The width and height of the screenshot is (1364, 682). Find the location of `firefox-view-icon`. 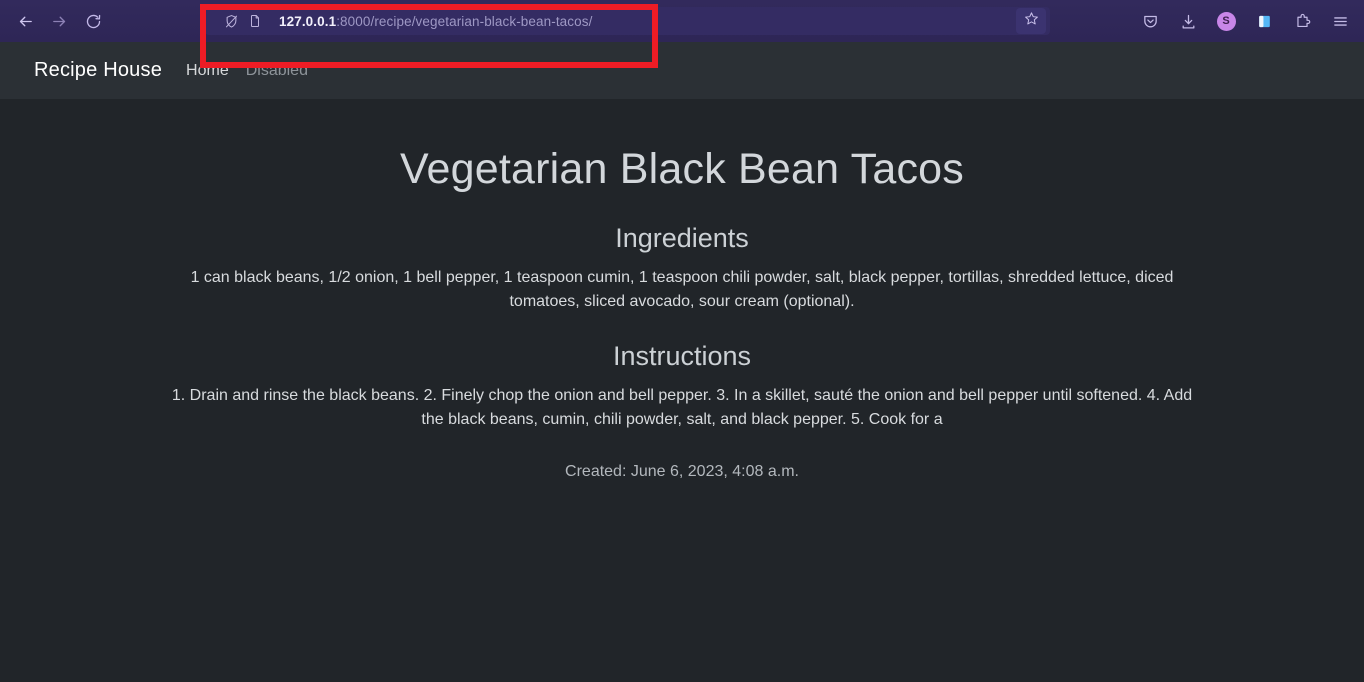

firefox-view-icon is located at coordinates (1264, 21).